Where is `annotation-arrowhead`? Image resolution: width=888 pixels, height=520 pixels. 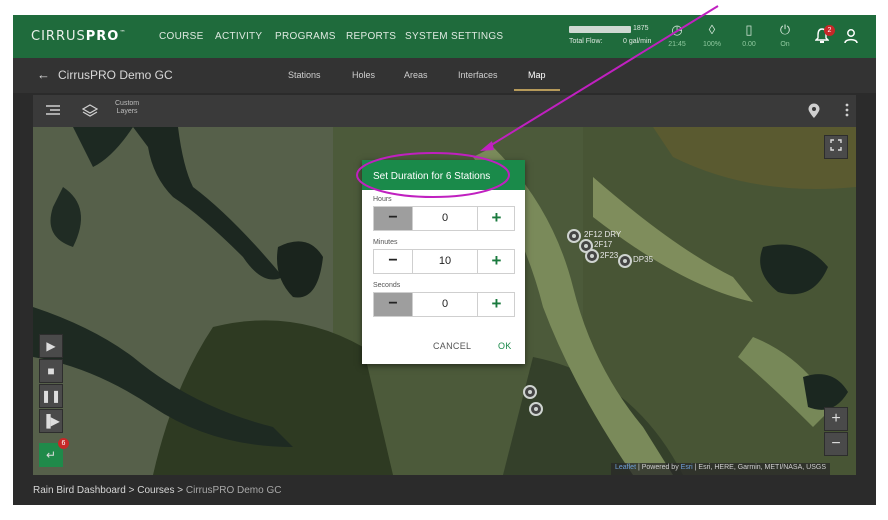 annotation-arrowhead is located at coordinates (487, 146).